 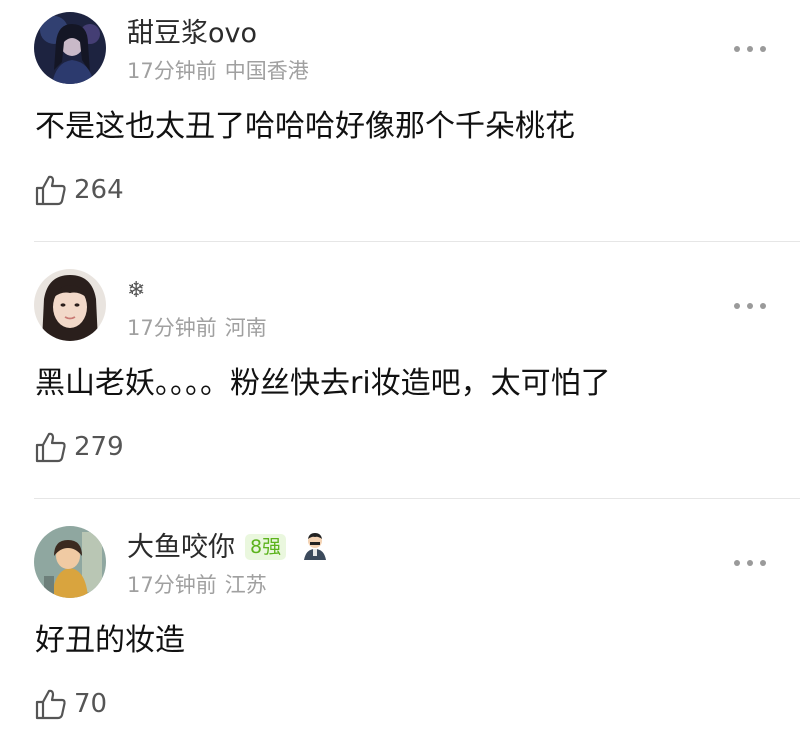 What do you see at coordinates (181, 547) in the screenshot?
I see `username-label: 大鱼咬你` at bounding box center [181, 547].